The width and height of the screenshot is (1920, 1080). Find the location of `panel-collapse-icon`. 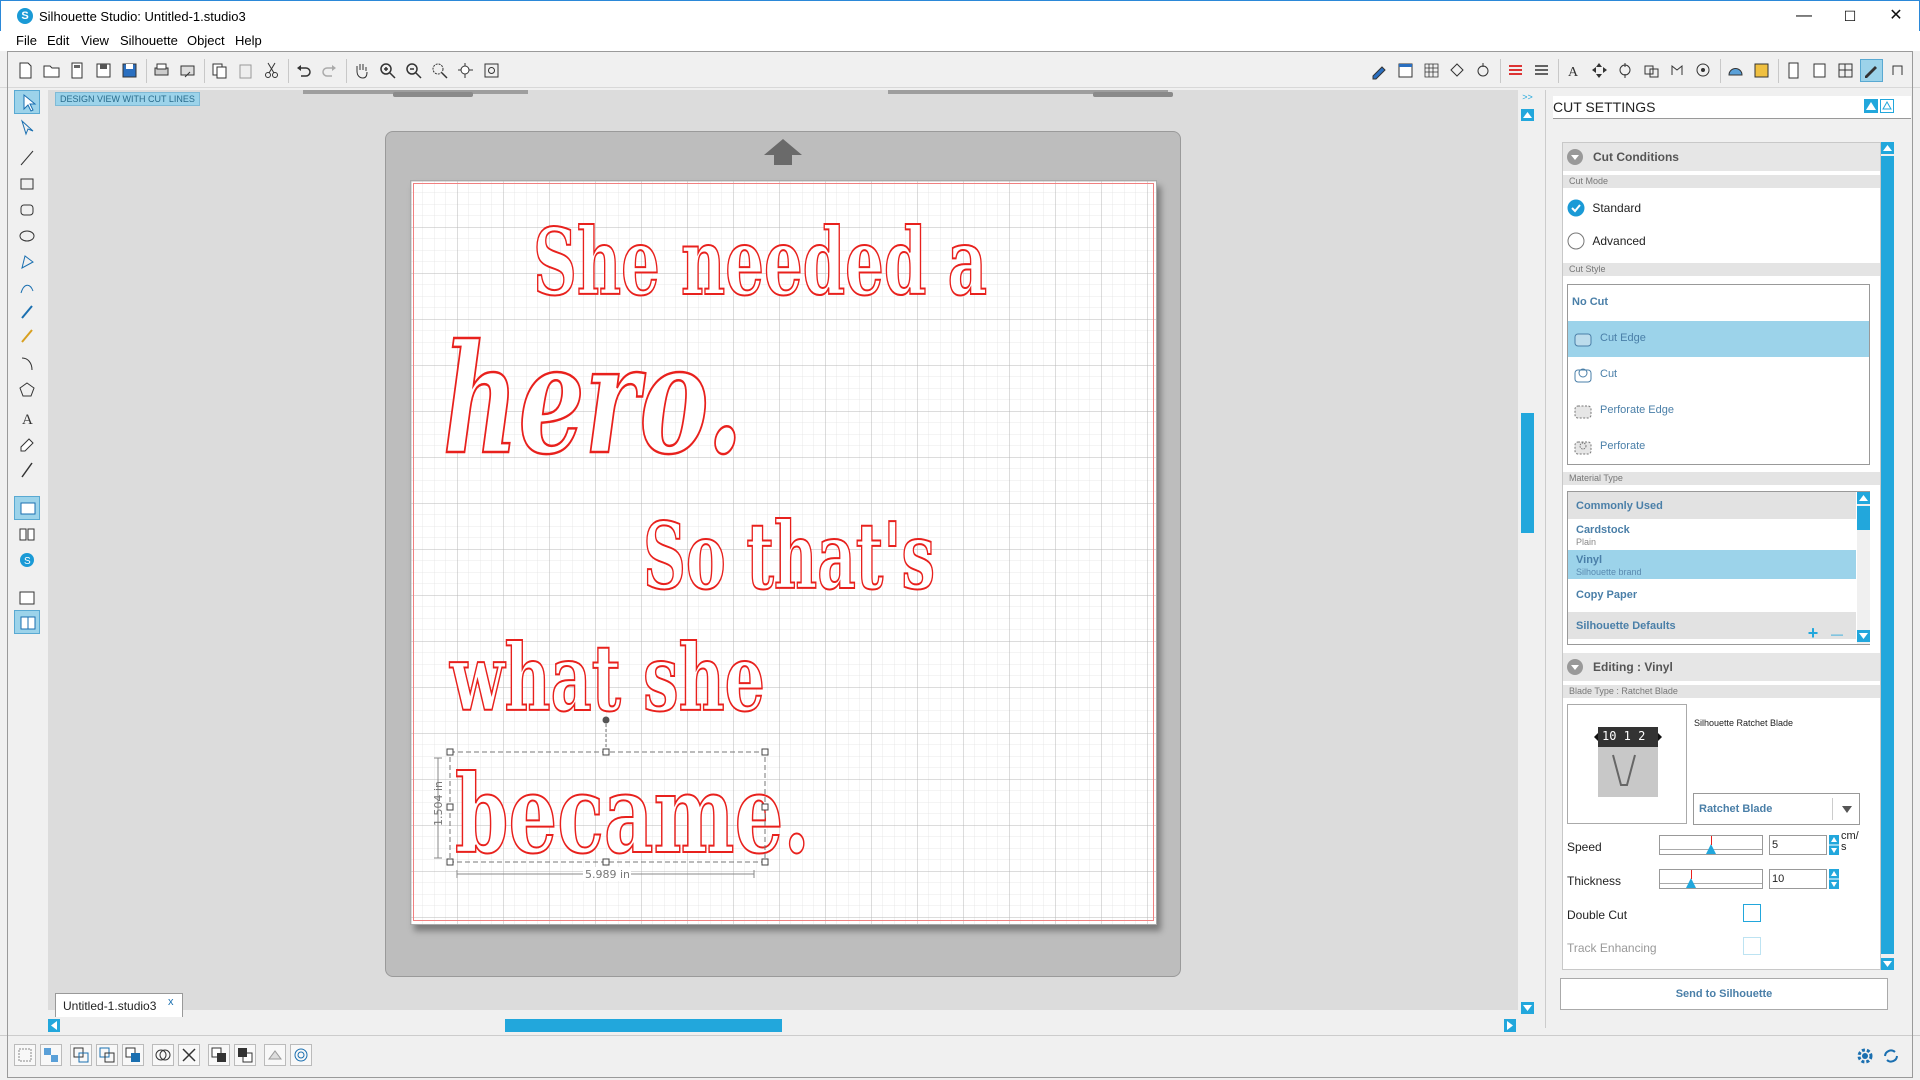

panel-collapse-icon is located at coordinates (1871, 106).